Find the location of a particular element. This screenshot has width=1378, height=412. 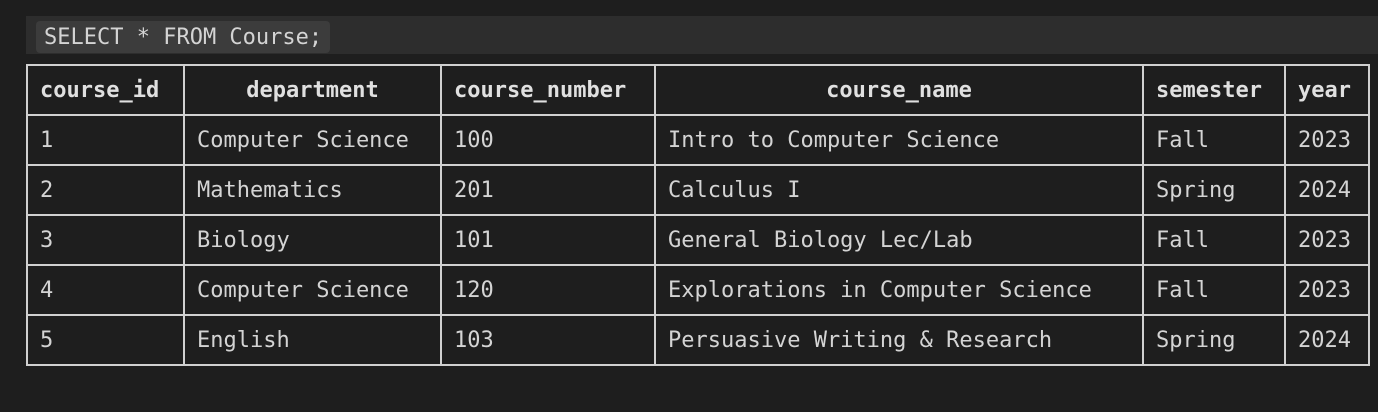

column-header: course_name is located at coordinates (899, 90).